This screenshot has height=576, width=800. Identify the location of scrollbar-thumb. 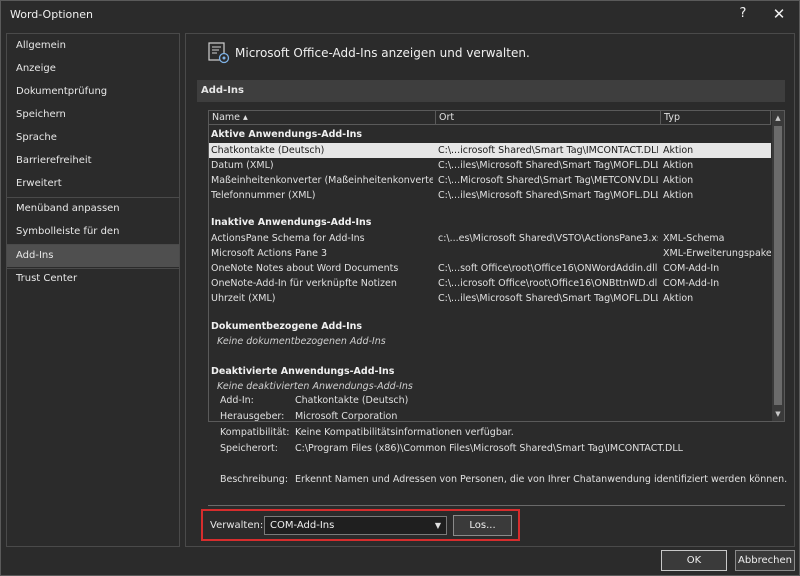
(778, 265).